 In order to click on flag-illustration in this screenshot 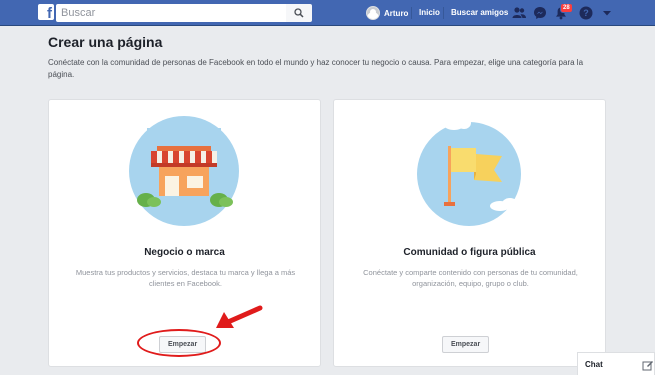, I will do `click(470, 171)`.